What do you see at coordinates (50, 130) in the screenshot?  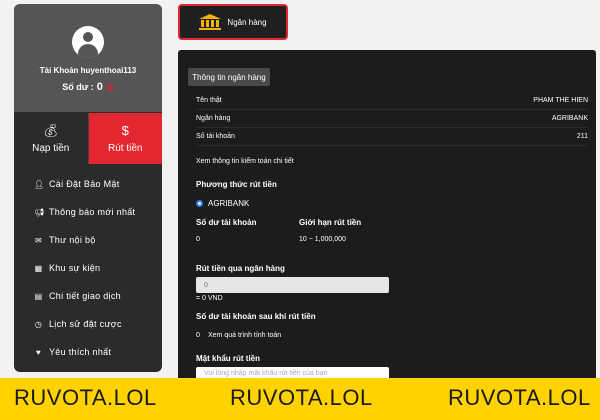 I see `money-bag-icon: 💰︎` at bounding box center [50, 130].